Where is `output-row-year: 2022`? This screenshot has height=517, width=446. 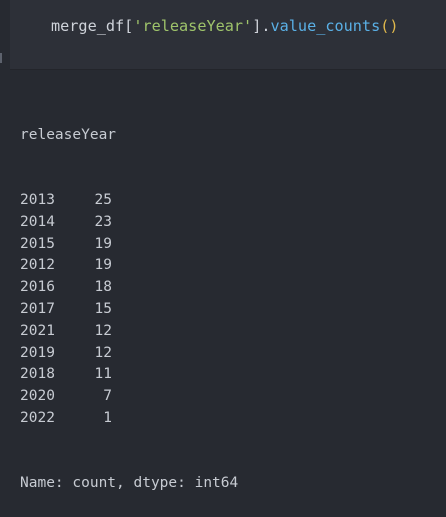 output-row-year: 2022 is located at coordinates (37, 417).